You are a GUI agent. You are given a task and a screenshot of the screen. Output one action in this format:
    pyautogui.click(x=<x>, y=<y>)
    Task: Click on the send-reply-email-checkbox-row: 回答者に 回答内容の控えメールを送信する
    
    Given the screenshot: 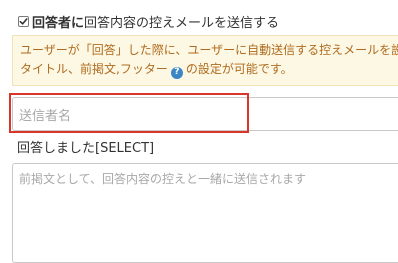 What is the action you would take?
    pyautogui.click(x=149, y=21)
    